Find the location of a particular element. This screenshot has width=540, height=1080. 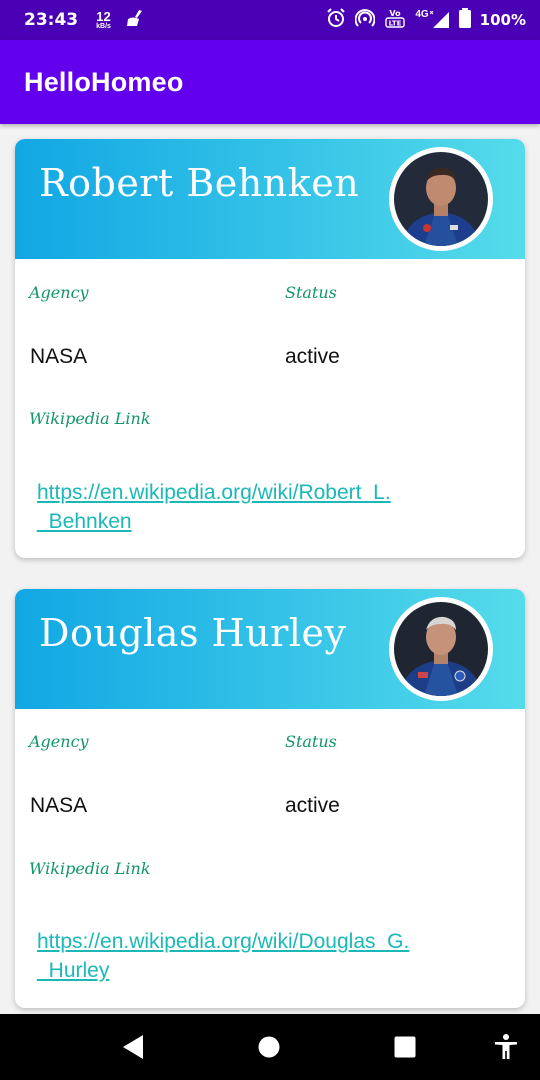

volte-icon: Vo LTE is located at coordinates (395, 20).